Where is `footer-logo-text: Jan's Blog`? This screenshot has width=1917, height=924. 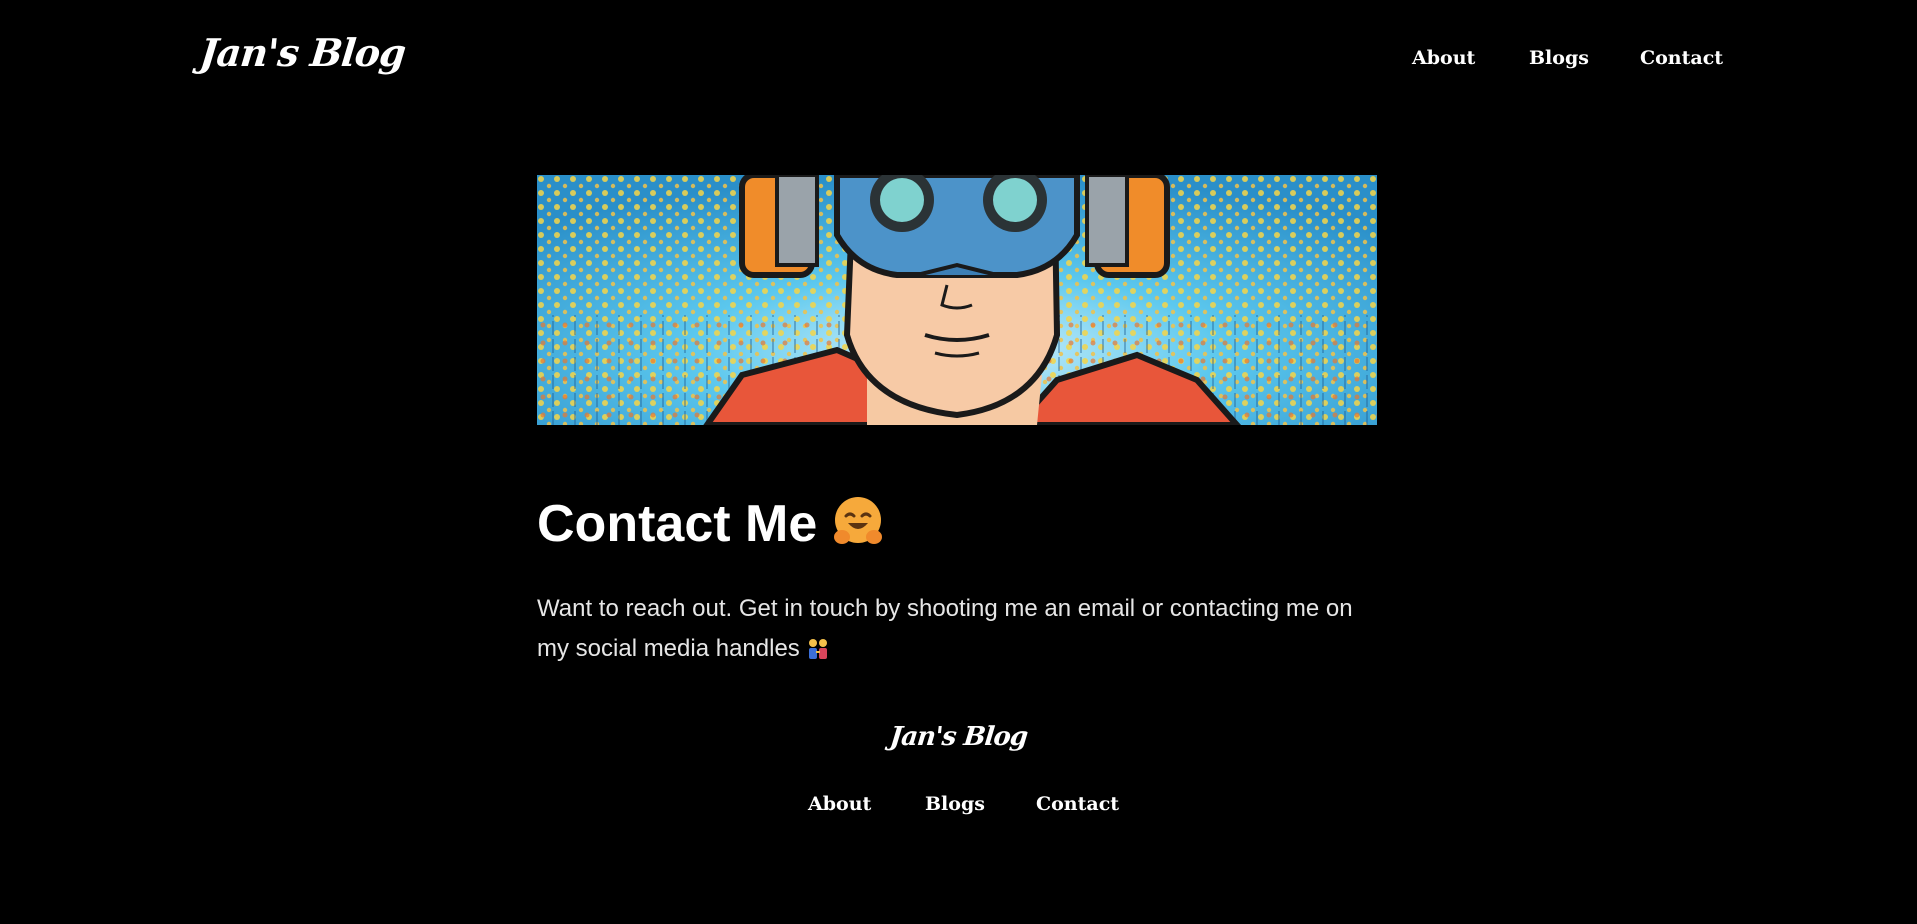 footer-logo-text: Jan's Blog is located at coordinates (958, 737).